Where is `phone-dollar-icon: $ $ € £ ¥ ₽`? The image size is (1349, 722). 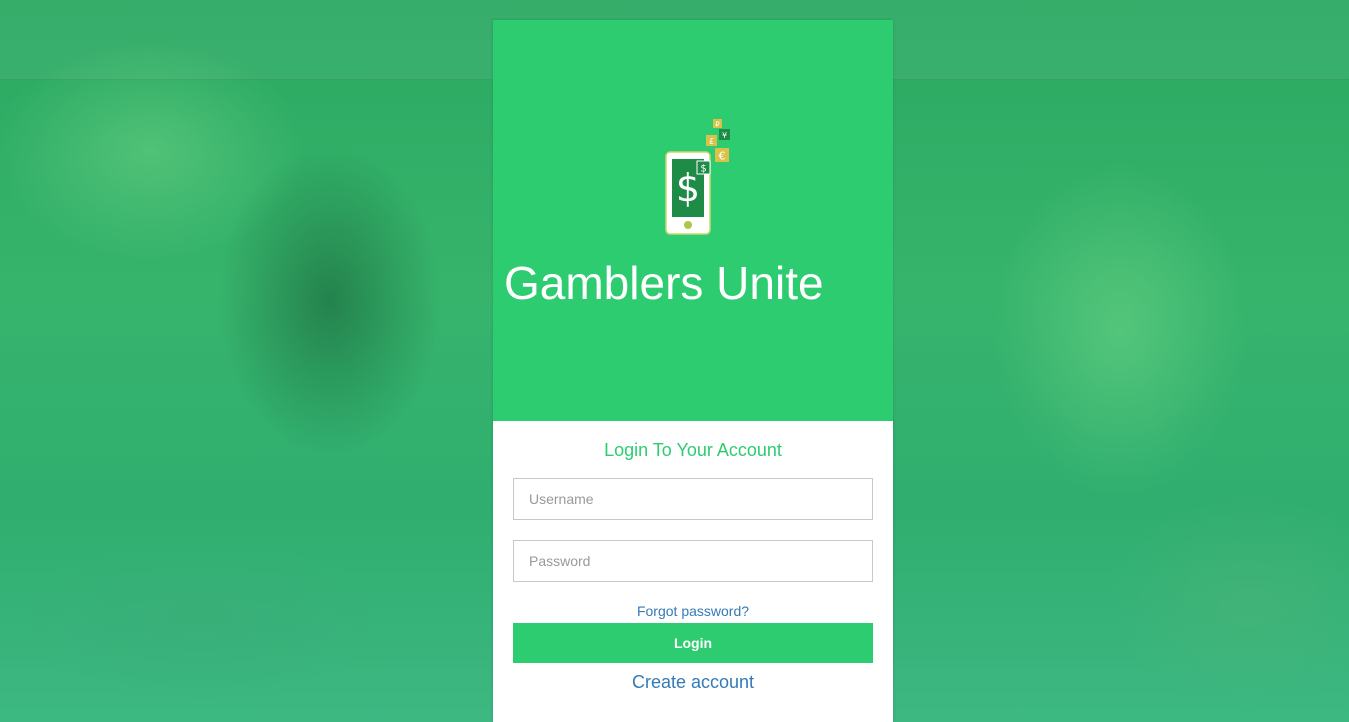
phone-dollar-icon: $ $ € £ ¥ ₽ is located at coordinates (697, 177).